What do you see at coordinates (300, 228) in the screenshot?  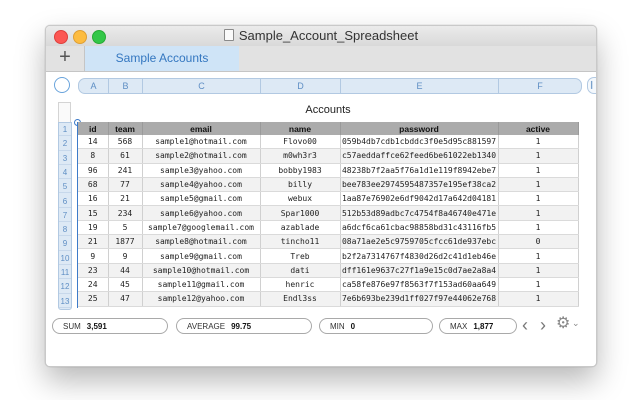 I see `cell-name: azablade` at bounding box center [300, 228].